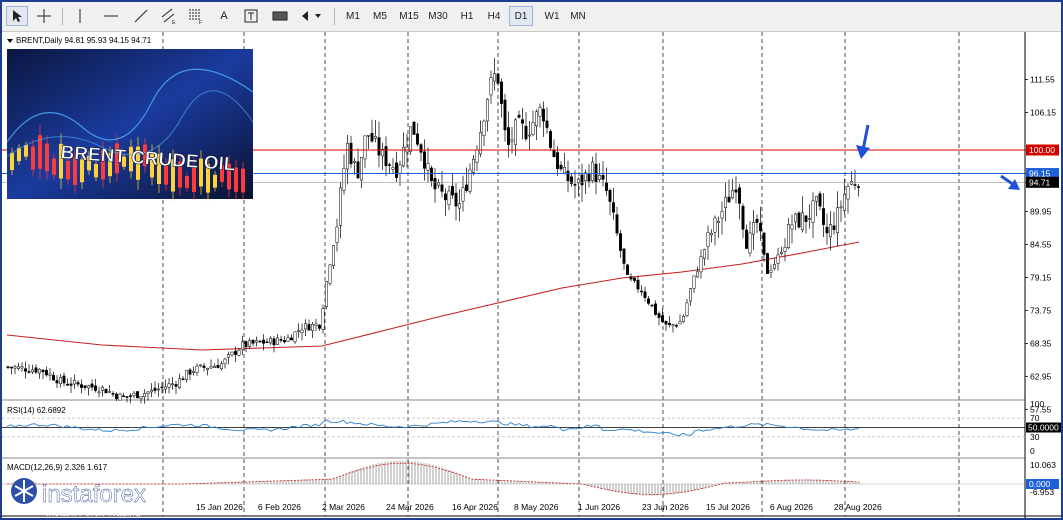 This screenshot has width=1063, height=520. Describe the element at coordinates (80, 16) in the screenshot. I see `vertical-line-icon` at that location.